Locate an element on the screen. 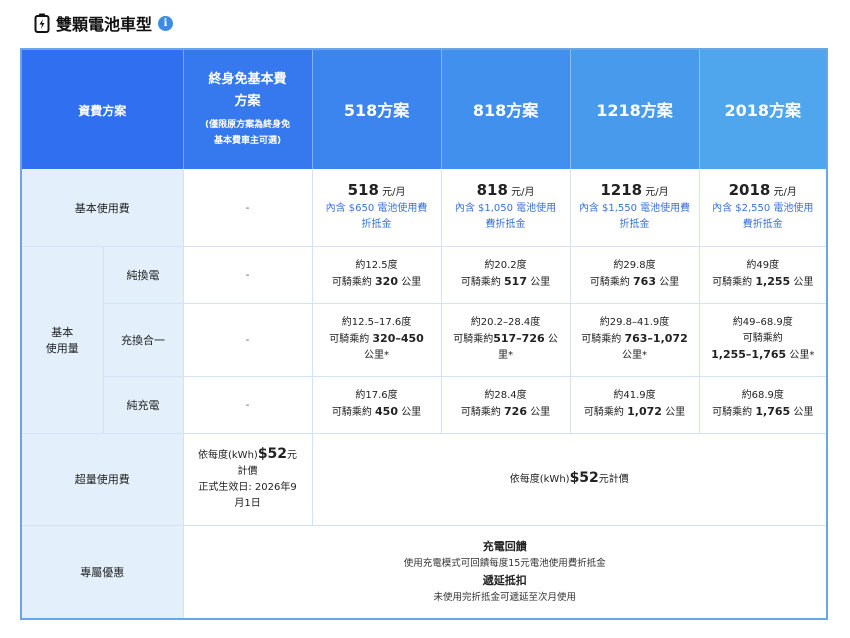 The image size is (850, 638). row-label-charge: 純充電 is located at coordinates (143, 404).